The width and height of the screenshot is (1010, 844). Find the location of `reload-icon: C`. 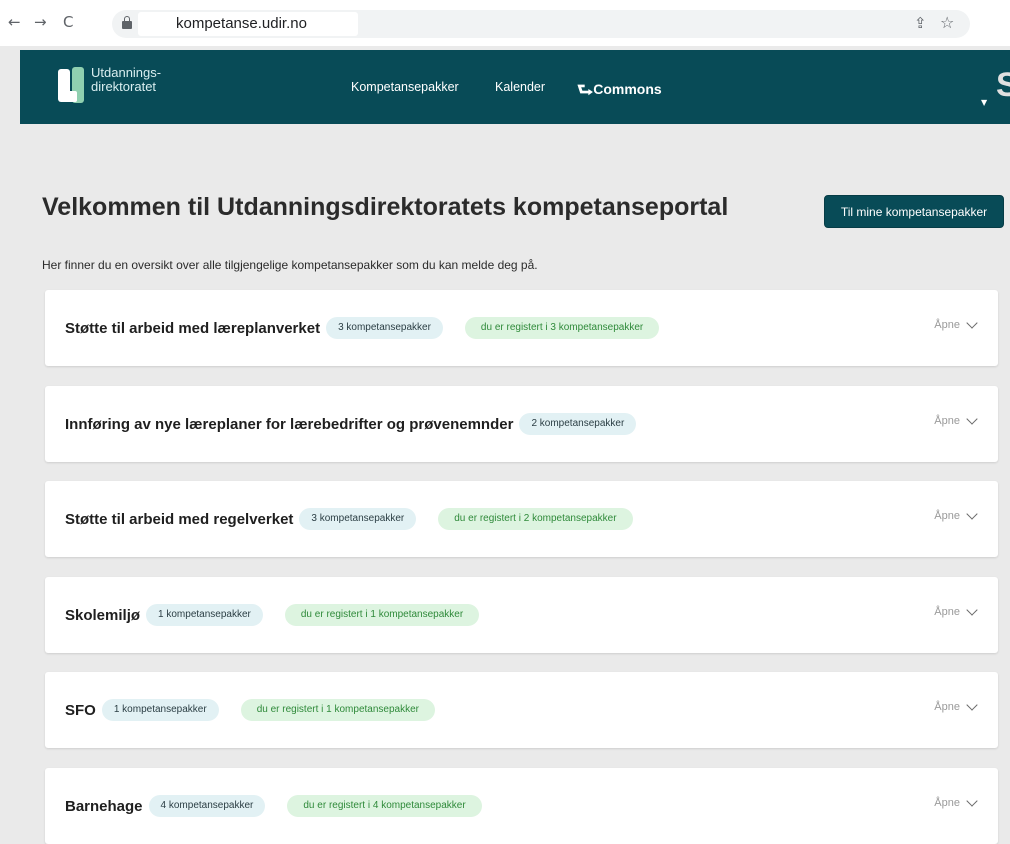

reload-icon: C is located at coordinates (68, 22).